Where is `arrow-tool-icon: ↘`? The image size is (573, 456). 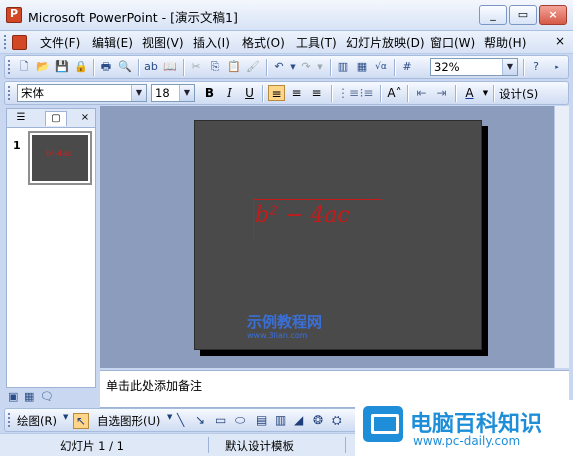 arrow-tool-icon: ↘ is located at coordinates (200, 420).